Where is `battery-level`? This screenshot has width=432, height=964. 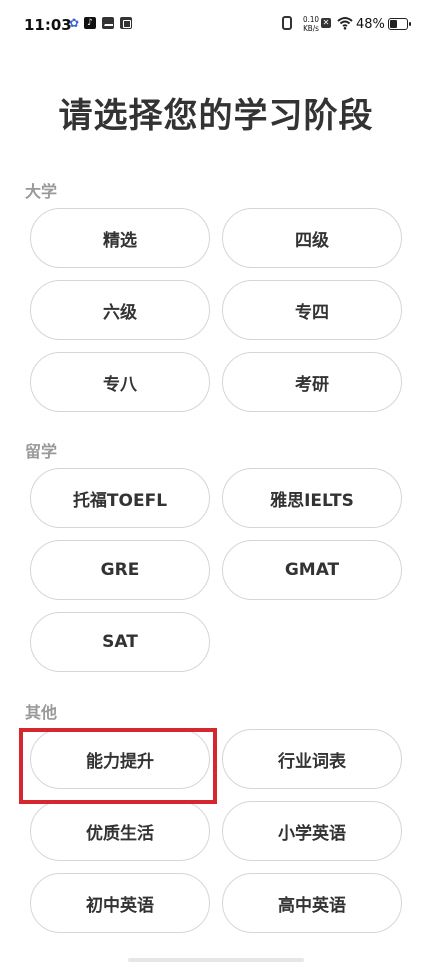 battery-level is located at coordinates (394, 24).